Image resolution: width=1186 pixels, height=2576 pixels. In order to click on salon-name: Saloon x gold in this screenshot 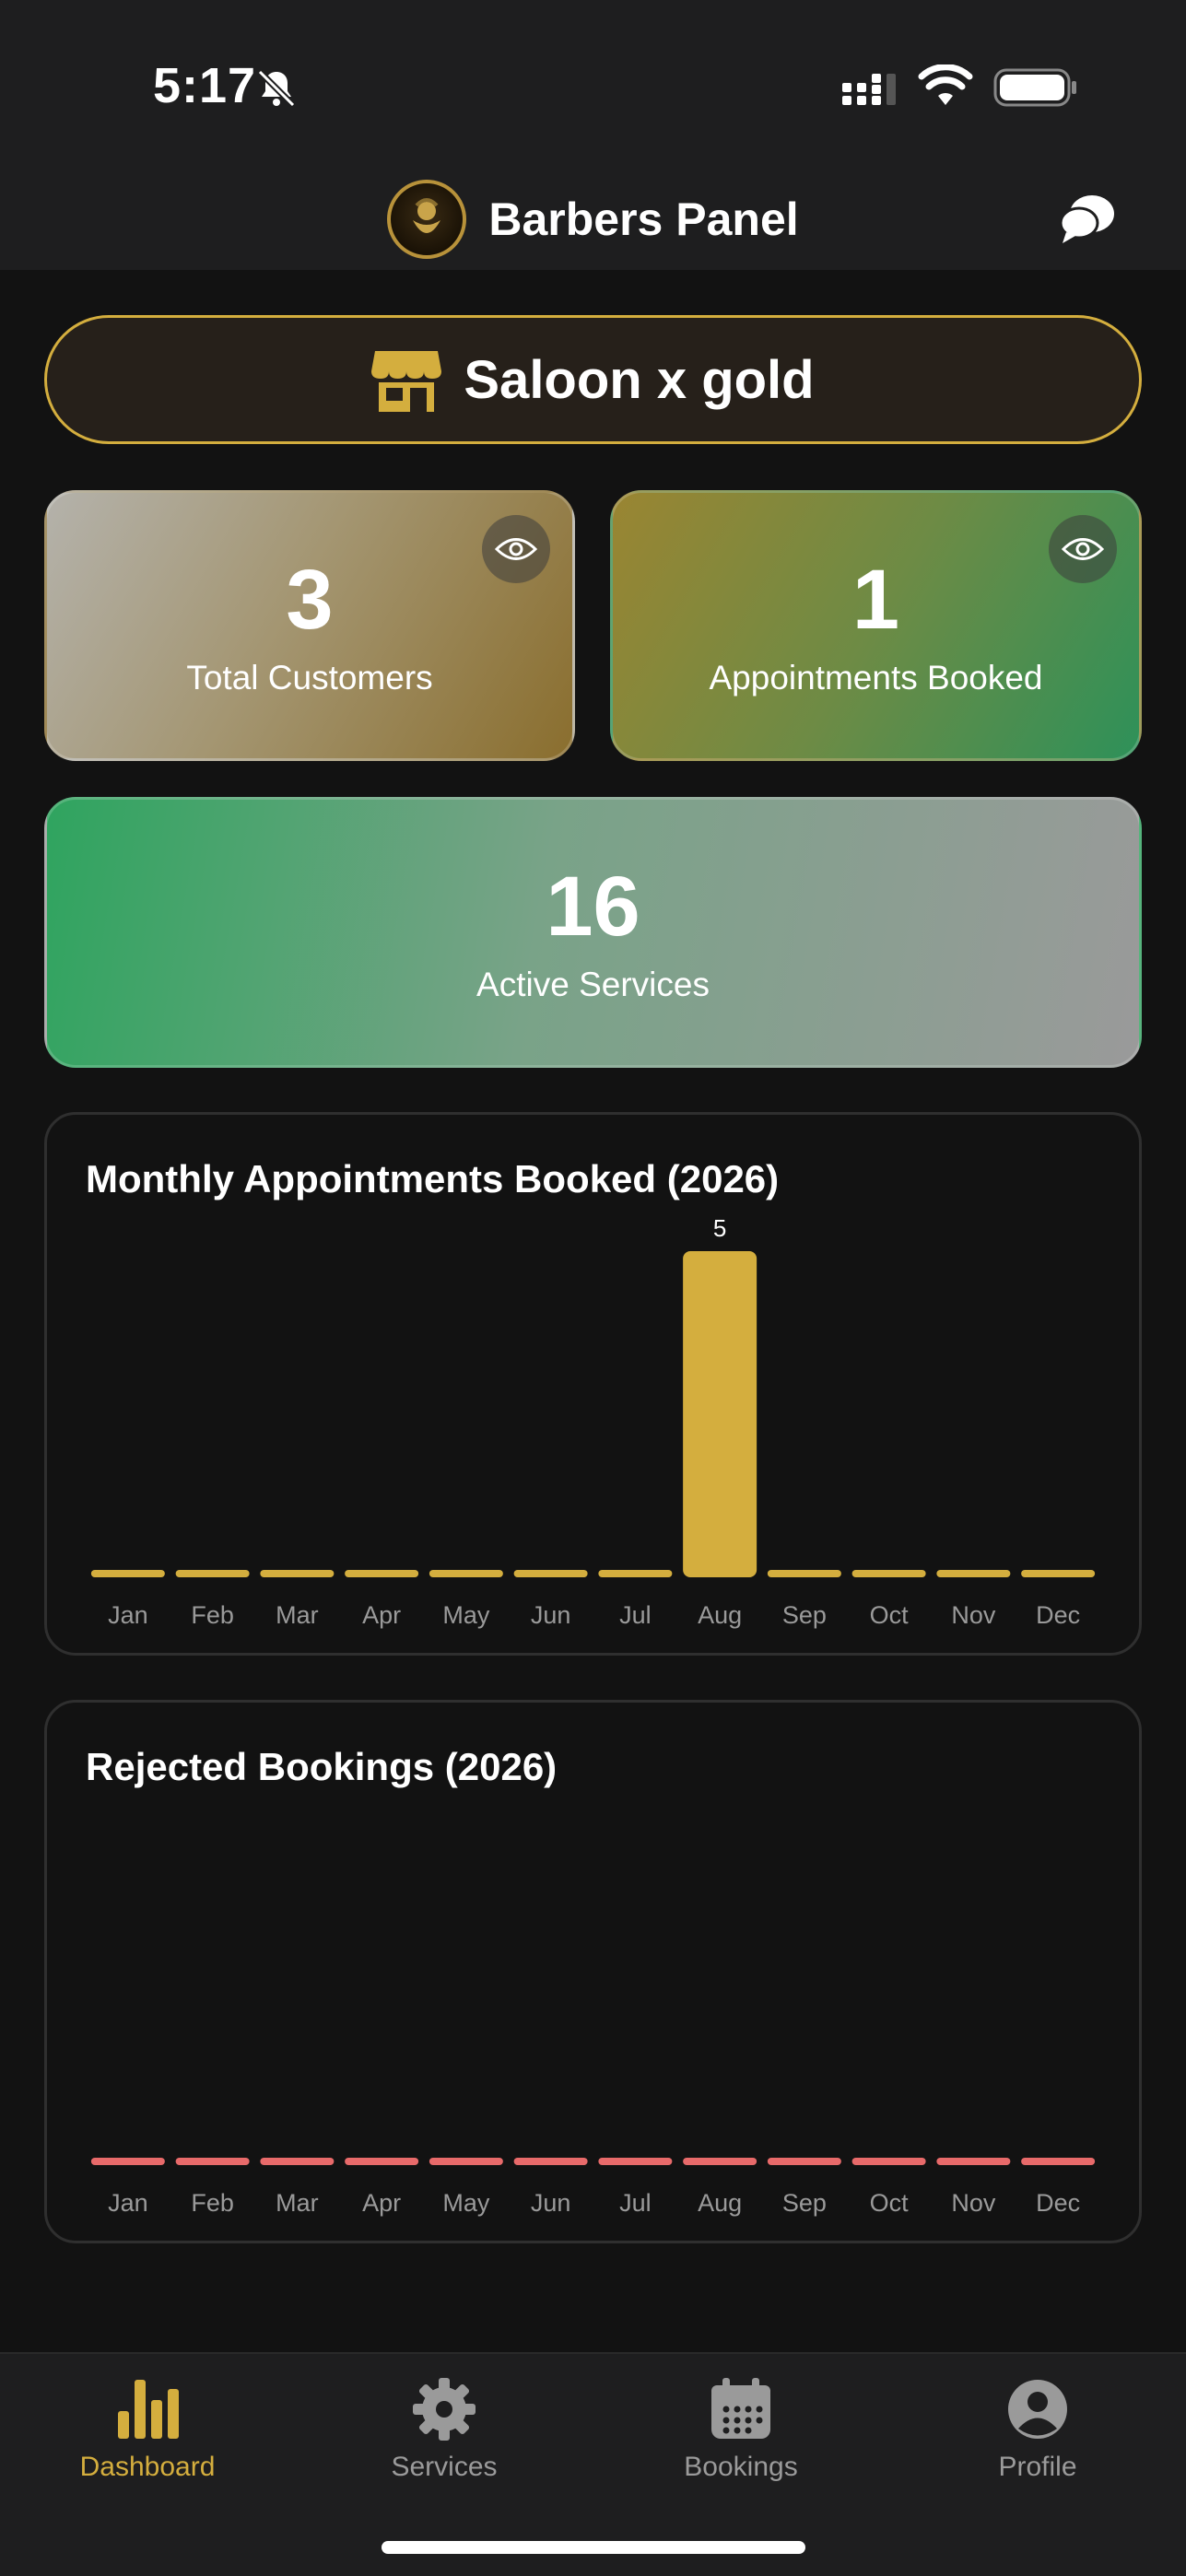, I will do `click(639, 379)`.